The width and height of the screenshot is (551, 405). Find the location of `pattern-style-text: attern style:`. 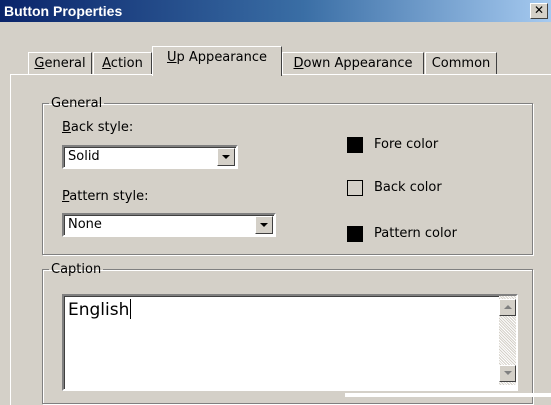

pattern-style-text: attern style: is located at coordinates (109, 196).